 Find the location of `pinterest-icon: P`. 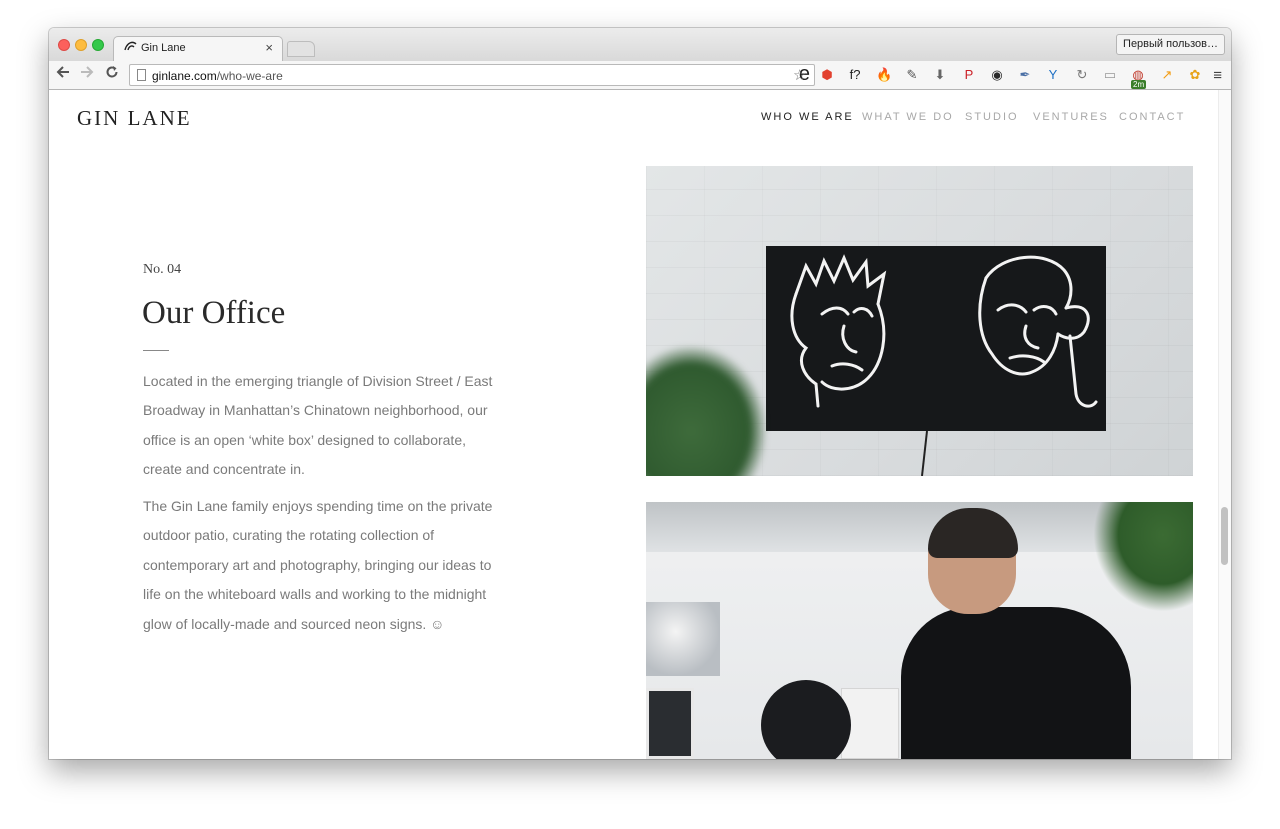

pinterest-icon: P is located at coordinates (969, 75).